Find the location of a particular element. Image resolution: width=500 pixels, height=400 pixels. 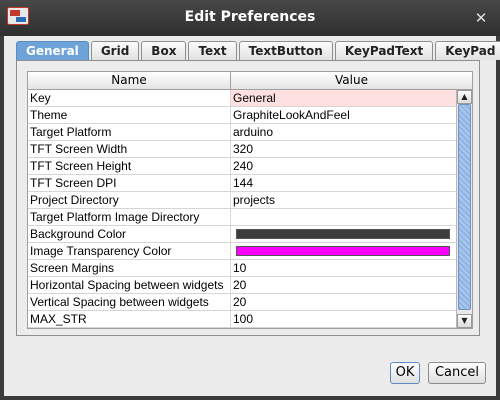

scroll-down-arrow-icon: ▼ is located at coordinates (464, 321).